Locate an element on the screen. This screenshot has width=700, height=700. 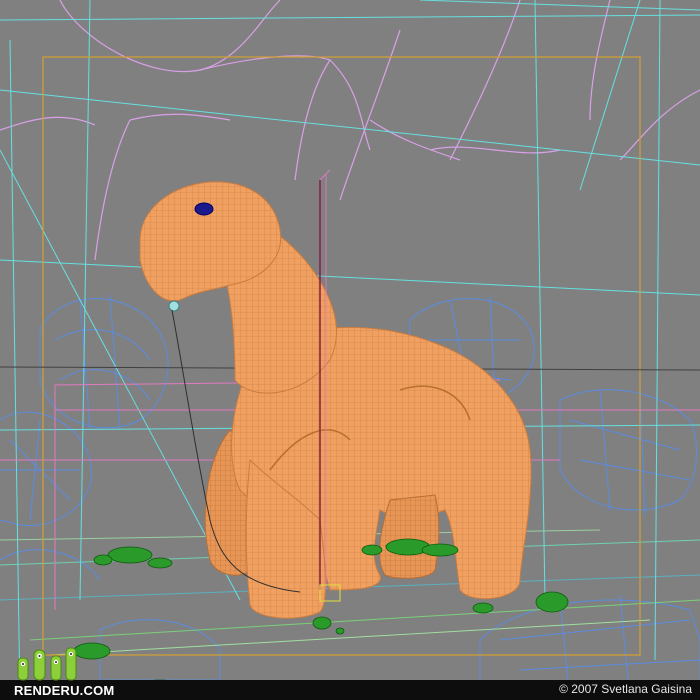
dinosaur-eye is located at coordinates (204, 209).